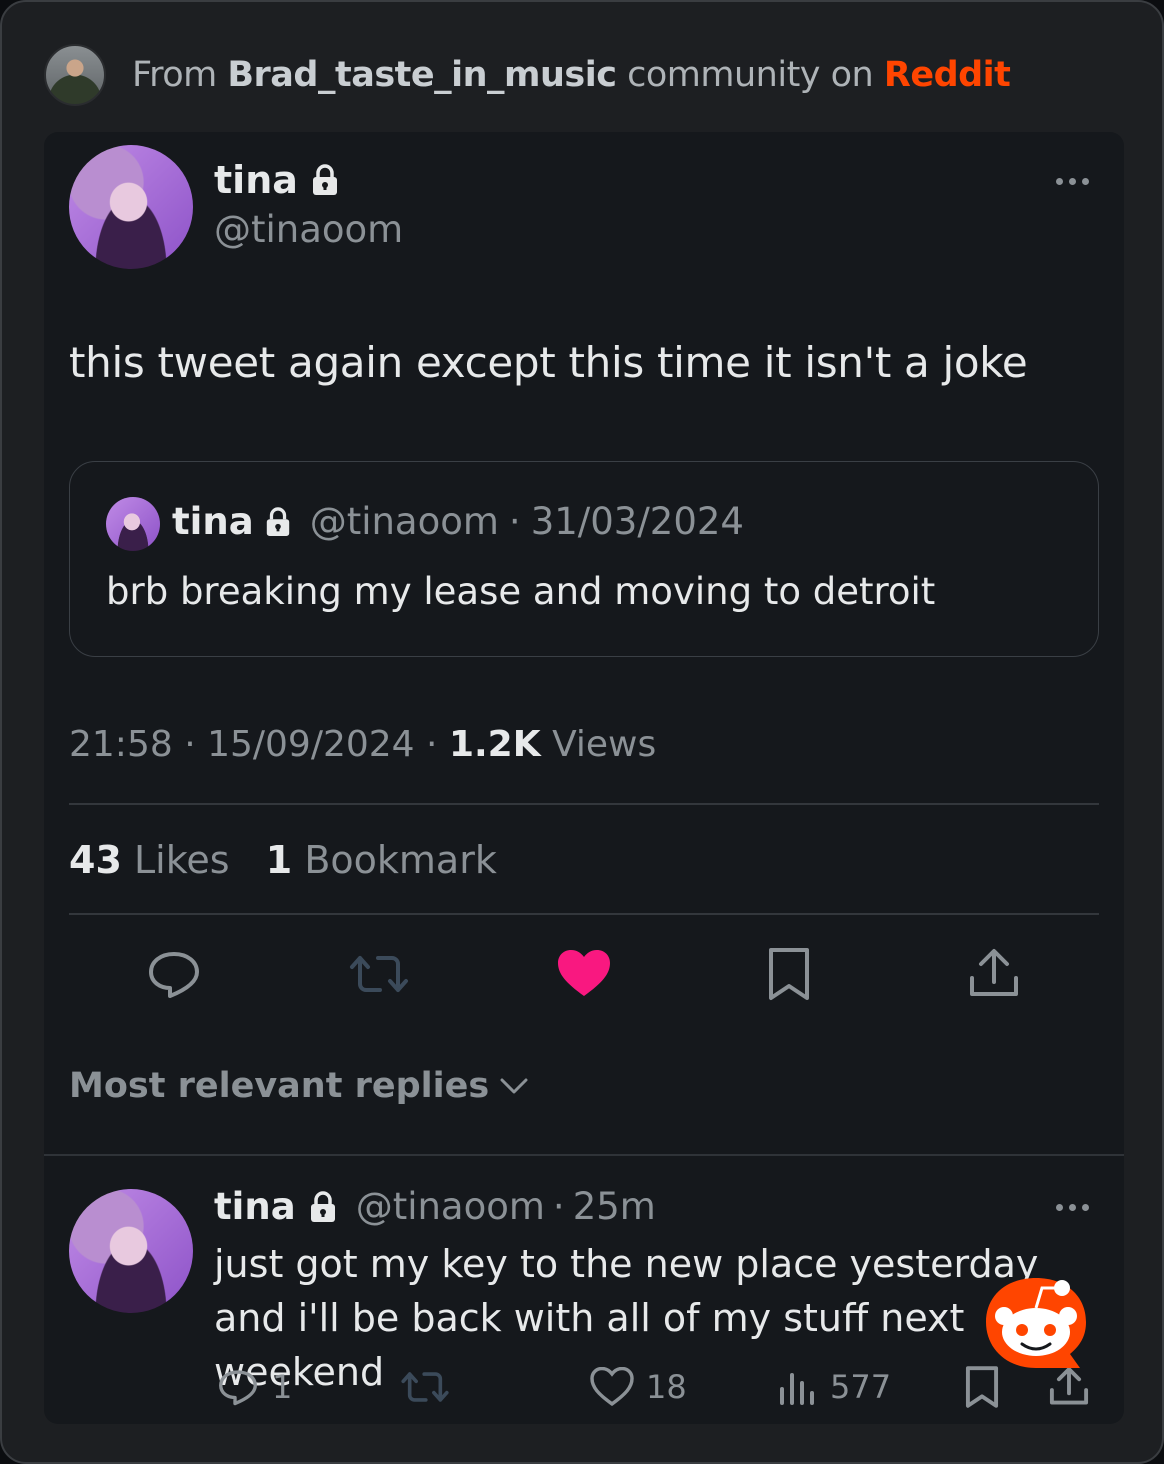 The width and height of the screenshot is (1164, 1464). Describe the element at coordinates (750, 75) in the screenshot. I see `source-middle: community on` at that location.